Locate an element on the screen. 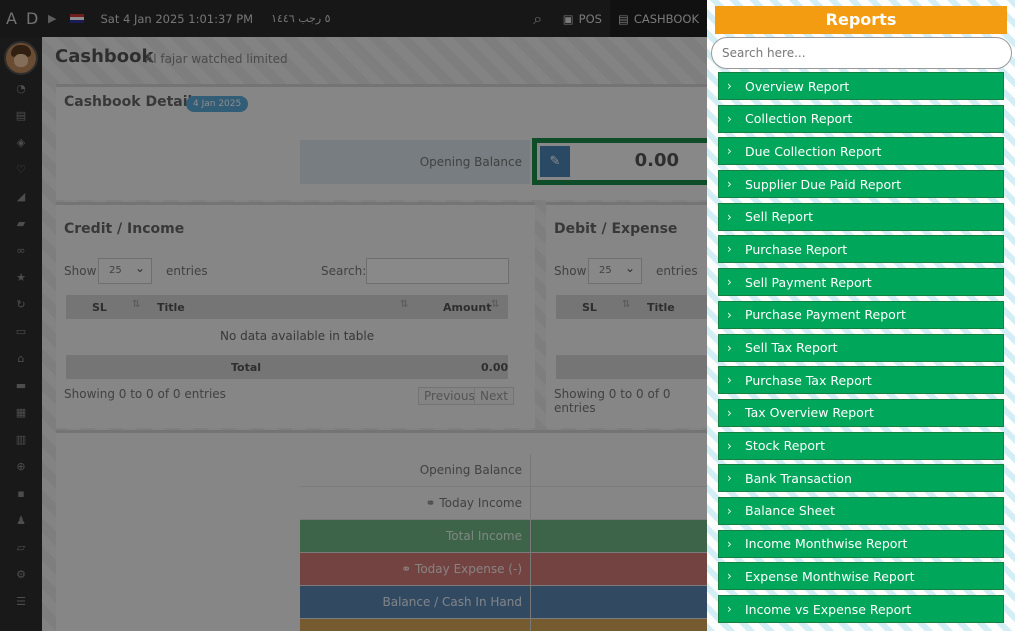 Image resolution: width=1015 pixels, height=631 pixels. cashbook-button: ▤ CASHBOOK is located at coordinates (658, 18).